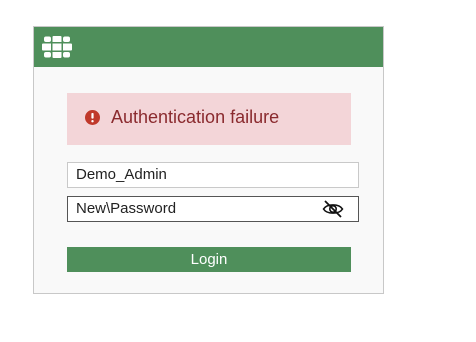 The width and height of the screenshot is (476, 342). Describe the element at coordinates (213, 209) in the screenshot. I see `password-field` at that location.